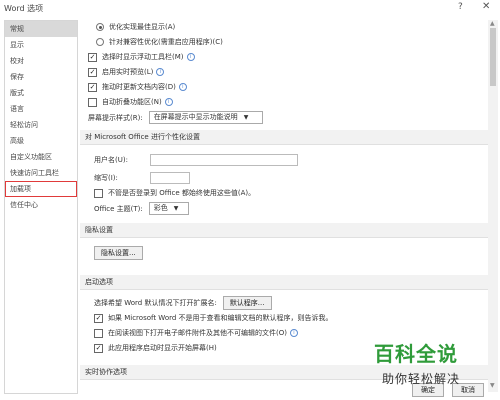 Image resolution: width=500 pixels, height=400 pixels. I want to click on always-use-label: 不管是否登录到 Office 都始终使用这些值(A)。, so click(182, 193).